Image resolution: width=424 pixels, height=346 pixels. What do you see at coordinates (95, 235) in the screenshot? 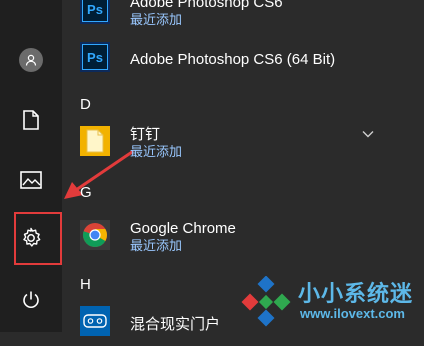
I see `chrome-icon` at bounding box center [95, 235].